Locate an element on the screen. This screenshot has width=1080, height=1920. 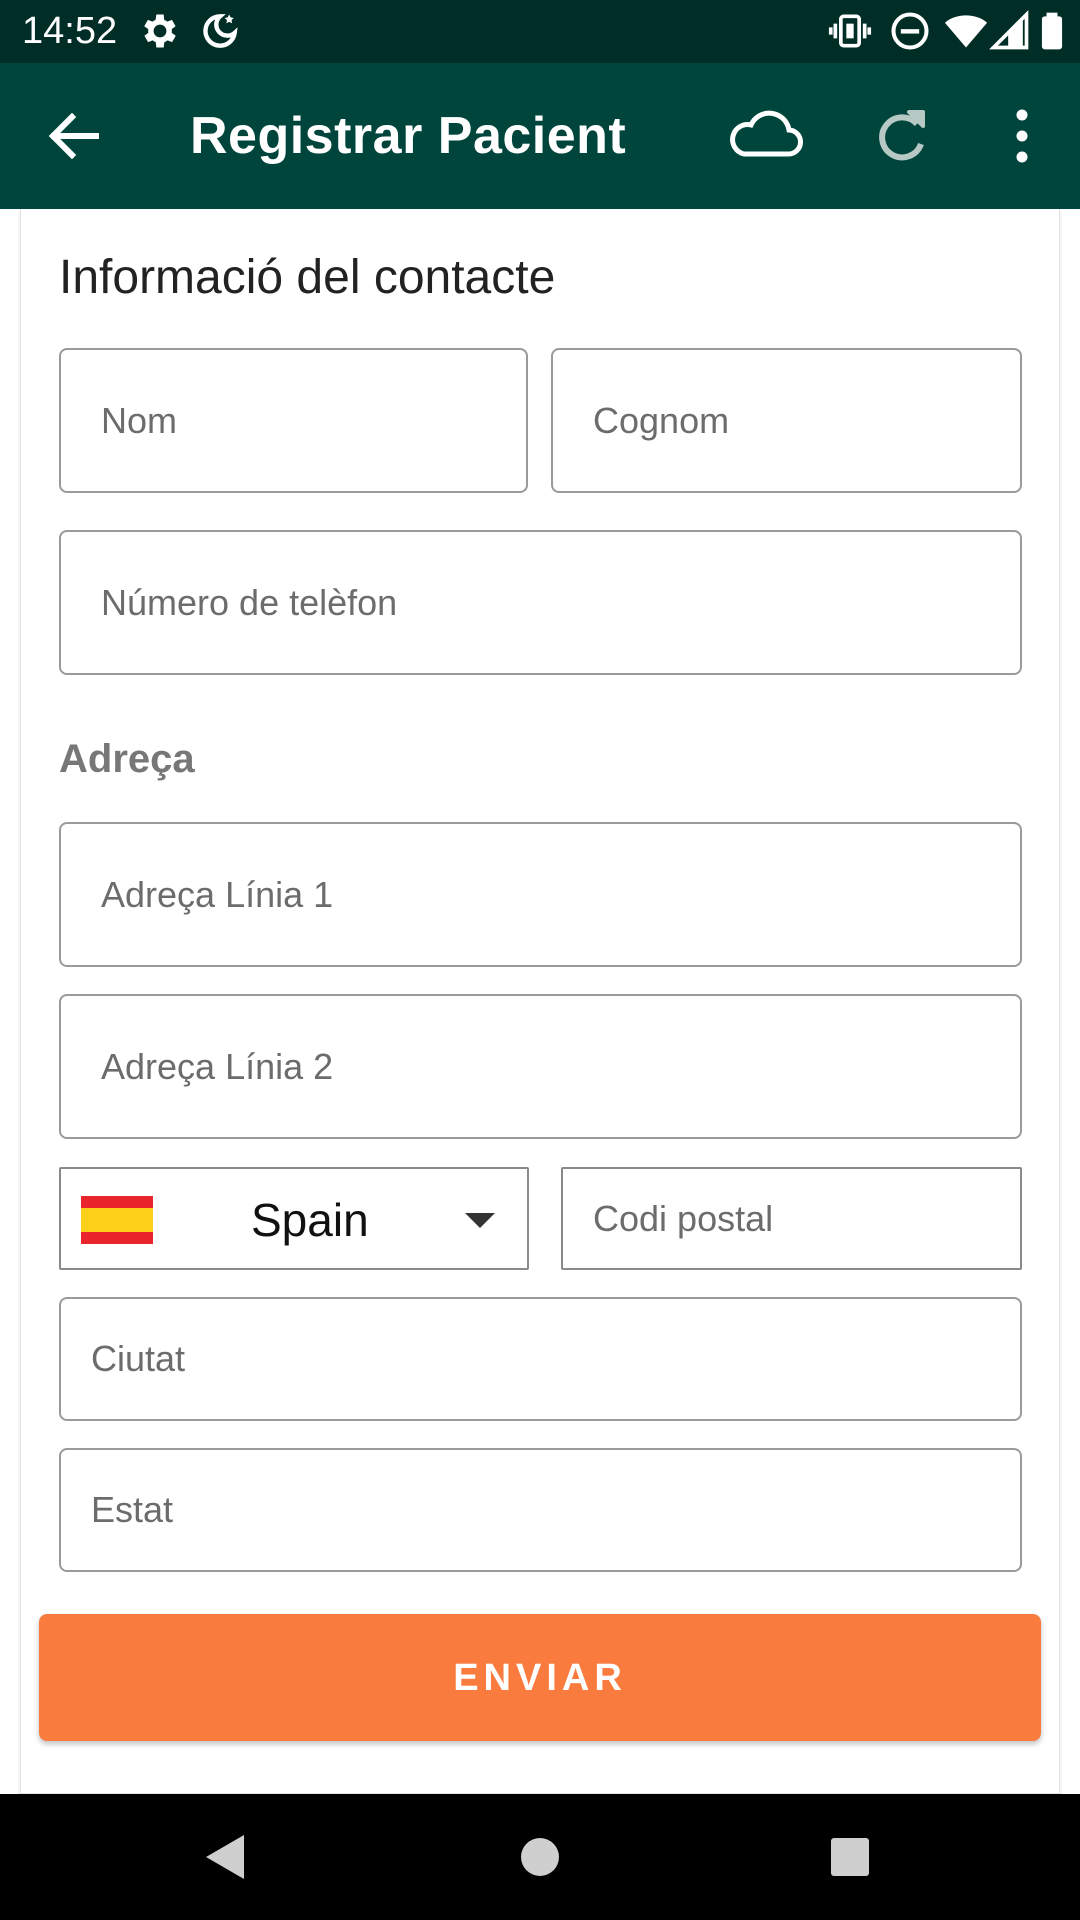
last-name-input is located at coordinates (786, 420).